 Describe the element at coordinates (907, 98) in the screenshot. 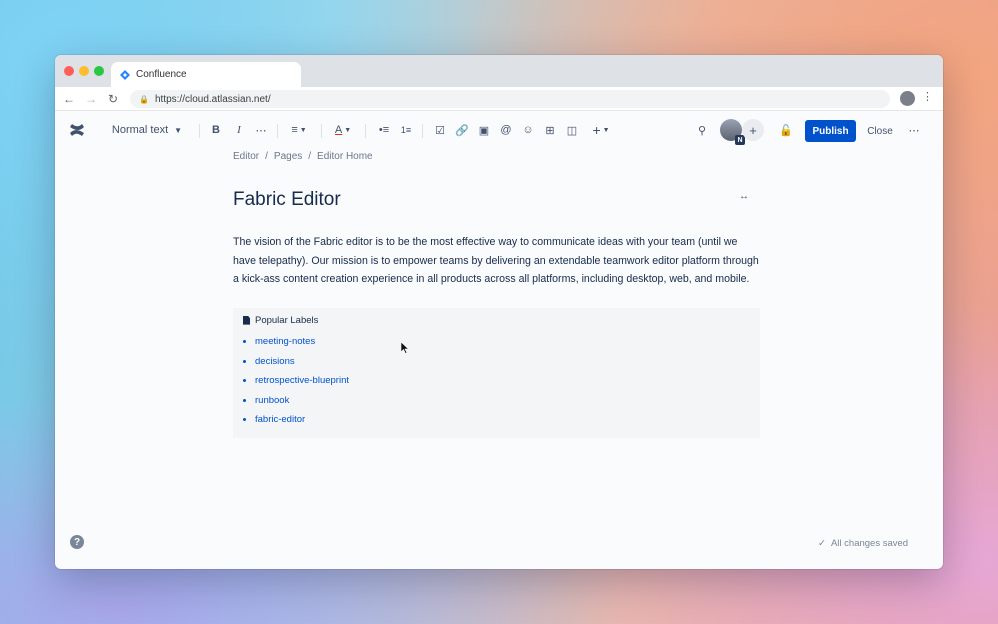

I see `browser-profile-avatar` at that location.